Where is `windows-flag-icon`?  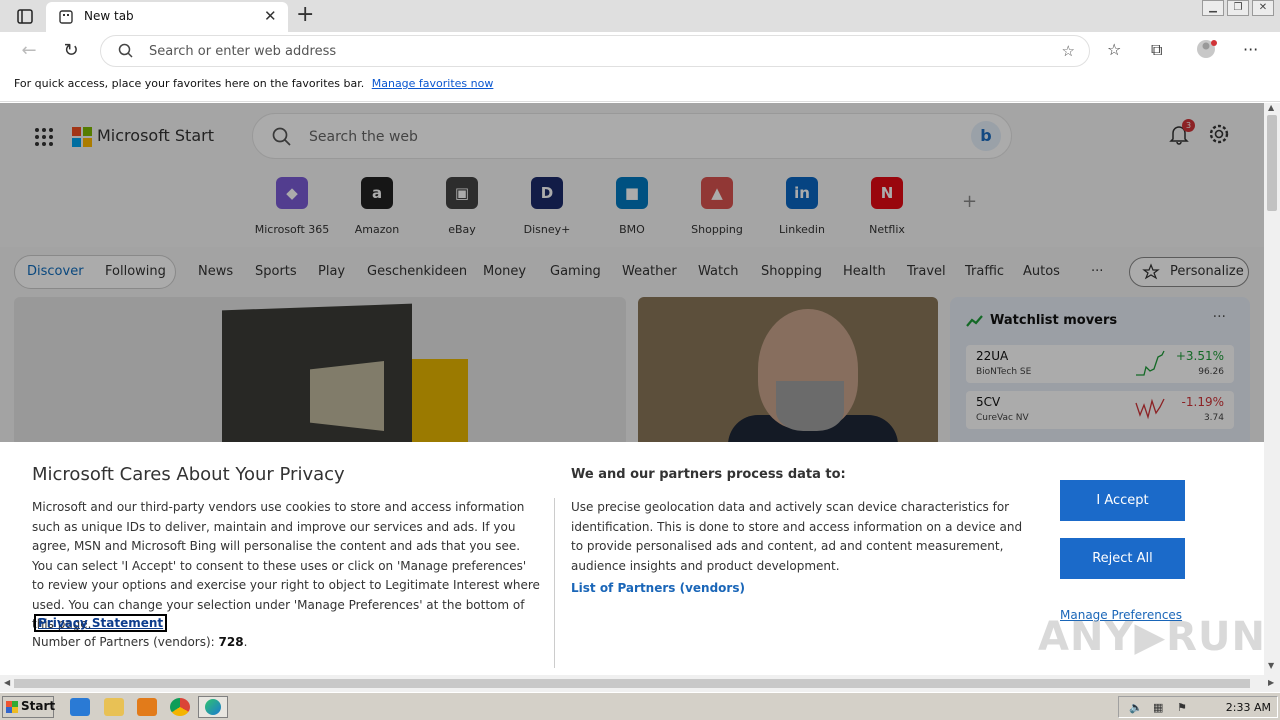
windows-flag-icon is located at coordinates (12, 707).